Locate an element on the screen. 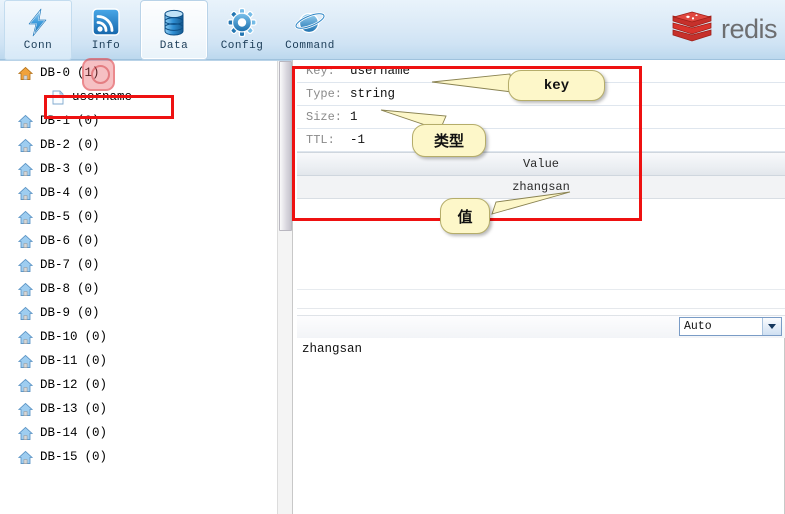  value-format-select: Auto is located at coordinates (730, 326).